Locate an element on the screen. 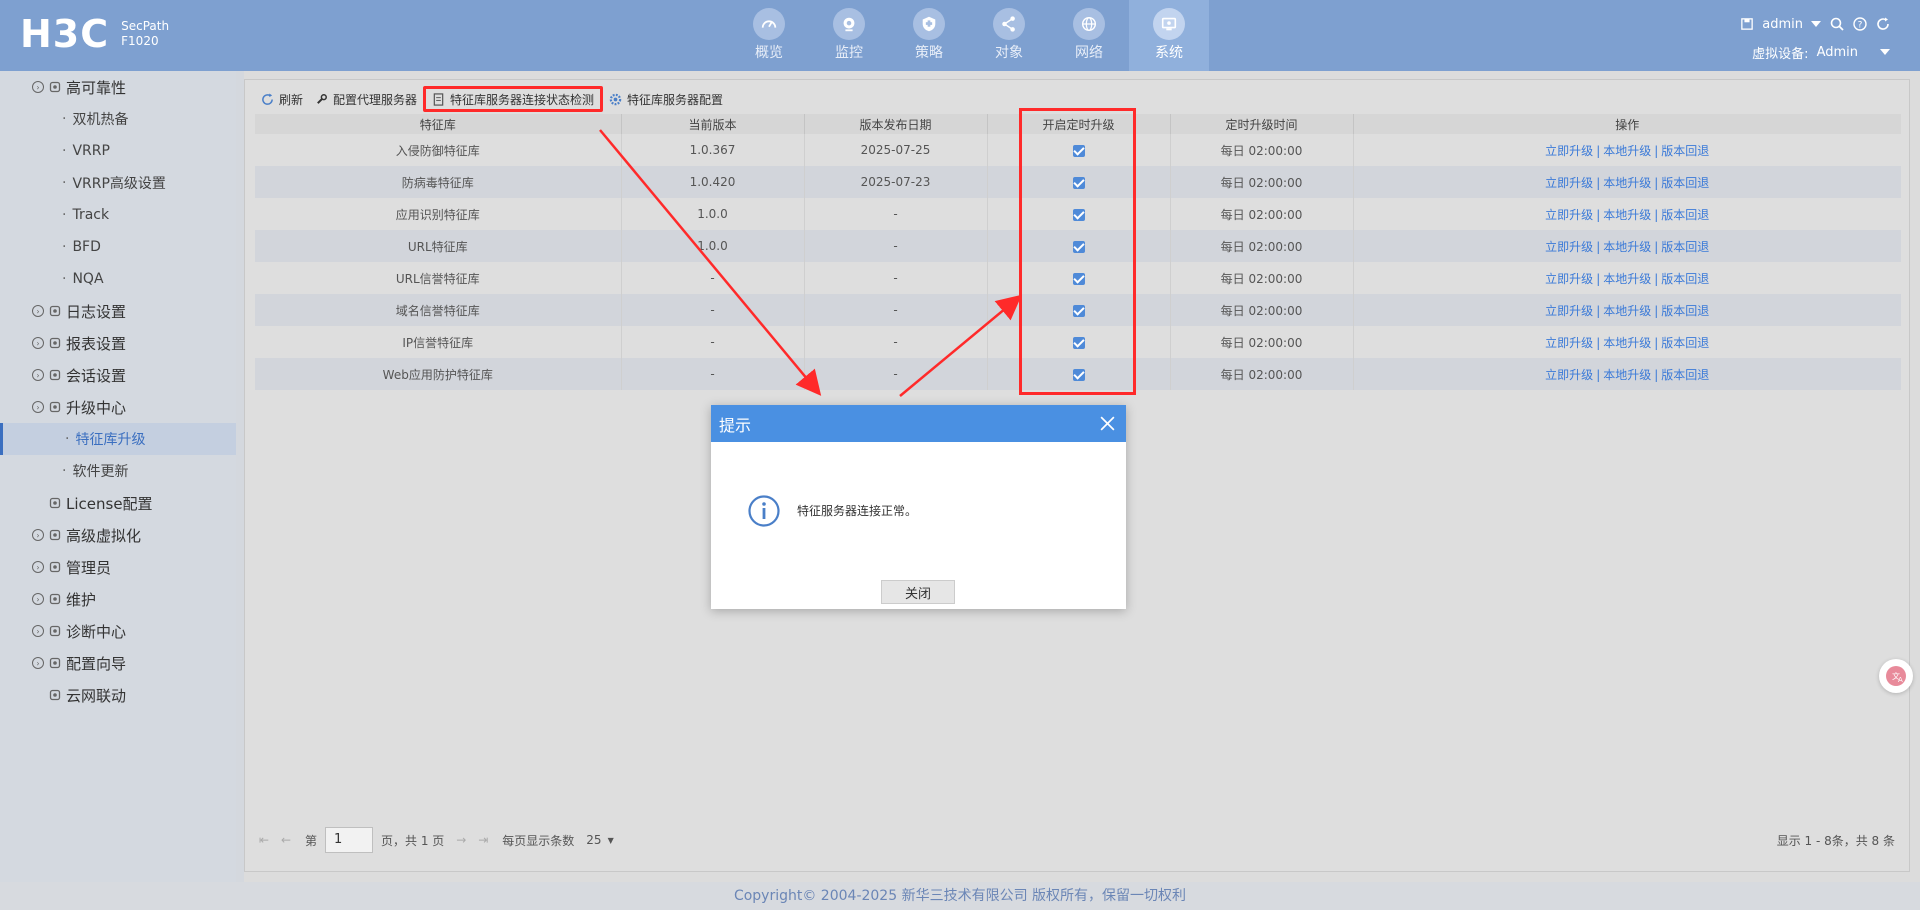 The height and width of the screenshot is (910, 1920). refresh-button: 刷新 is located at coordinates (282, 99).